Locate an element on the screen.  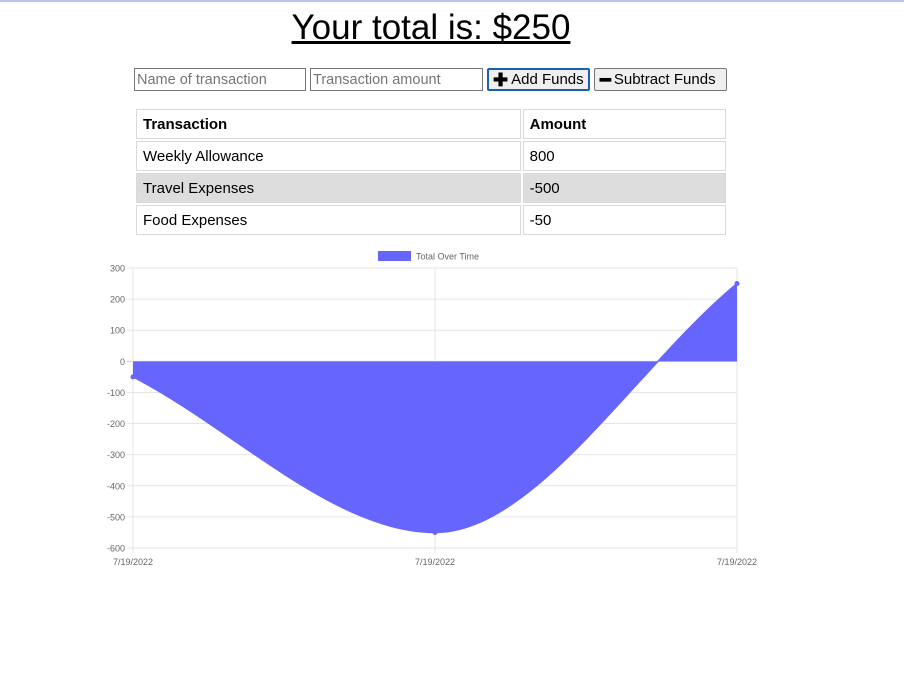
table-row: Travel Expenses -500 is located at coordinates (431, 188).